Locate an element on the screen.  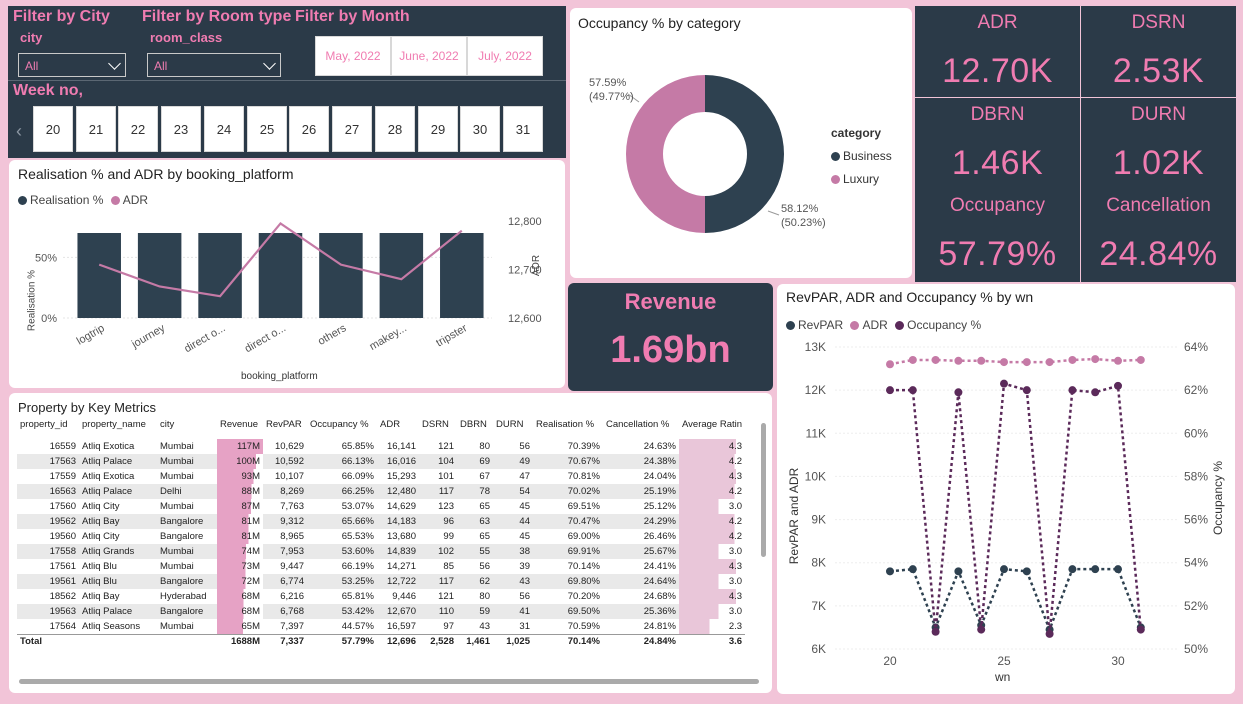
month-button-may: May, 2022 is located at coordinates (353, 56).